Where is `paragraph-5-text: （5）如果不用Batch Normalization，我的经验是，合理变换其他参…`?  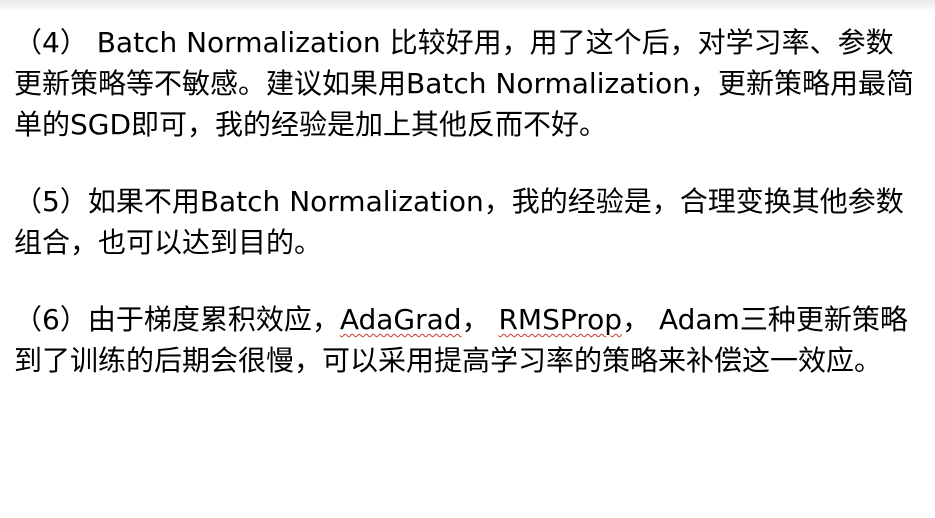
paragraph-5-text: （5）如果不用Batch Normalization，我的经验是，合理变换其他参… is located at coordinates (459, 222).